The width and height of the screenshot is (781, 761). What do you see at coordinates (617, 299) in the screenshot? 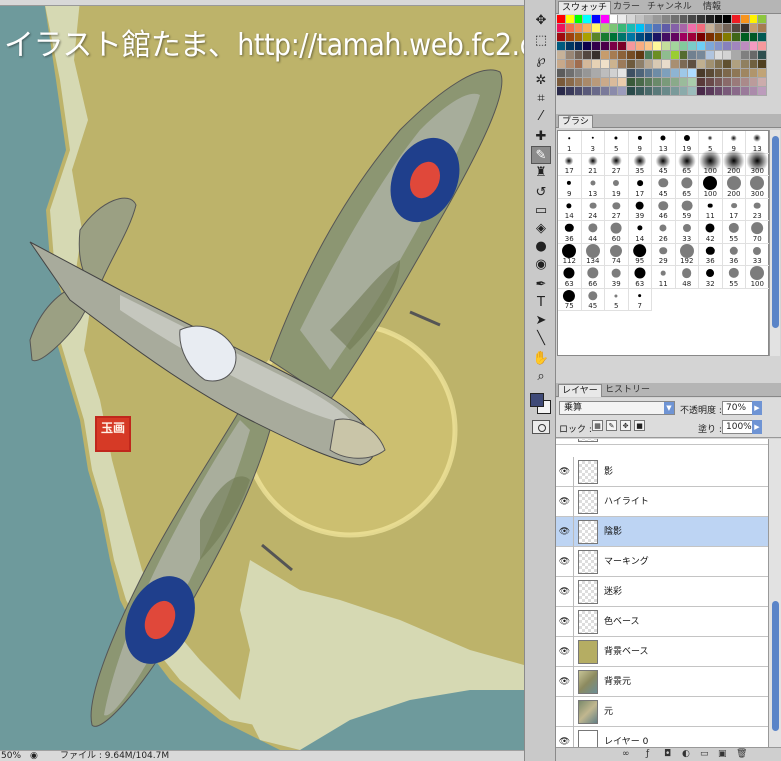
I see `brush-preset: 5` at bounding box center [617, 299].